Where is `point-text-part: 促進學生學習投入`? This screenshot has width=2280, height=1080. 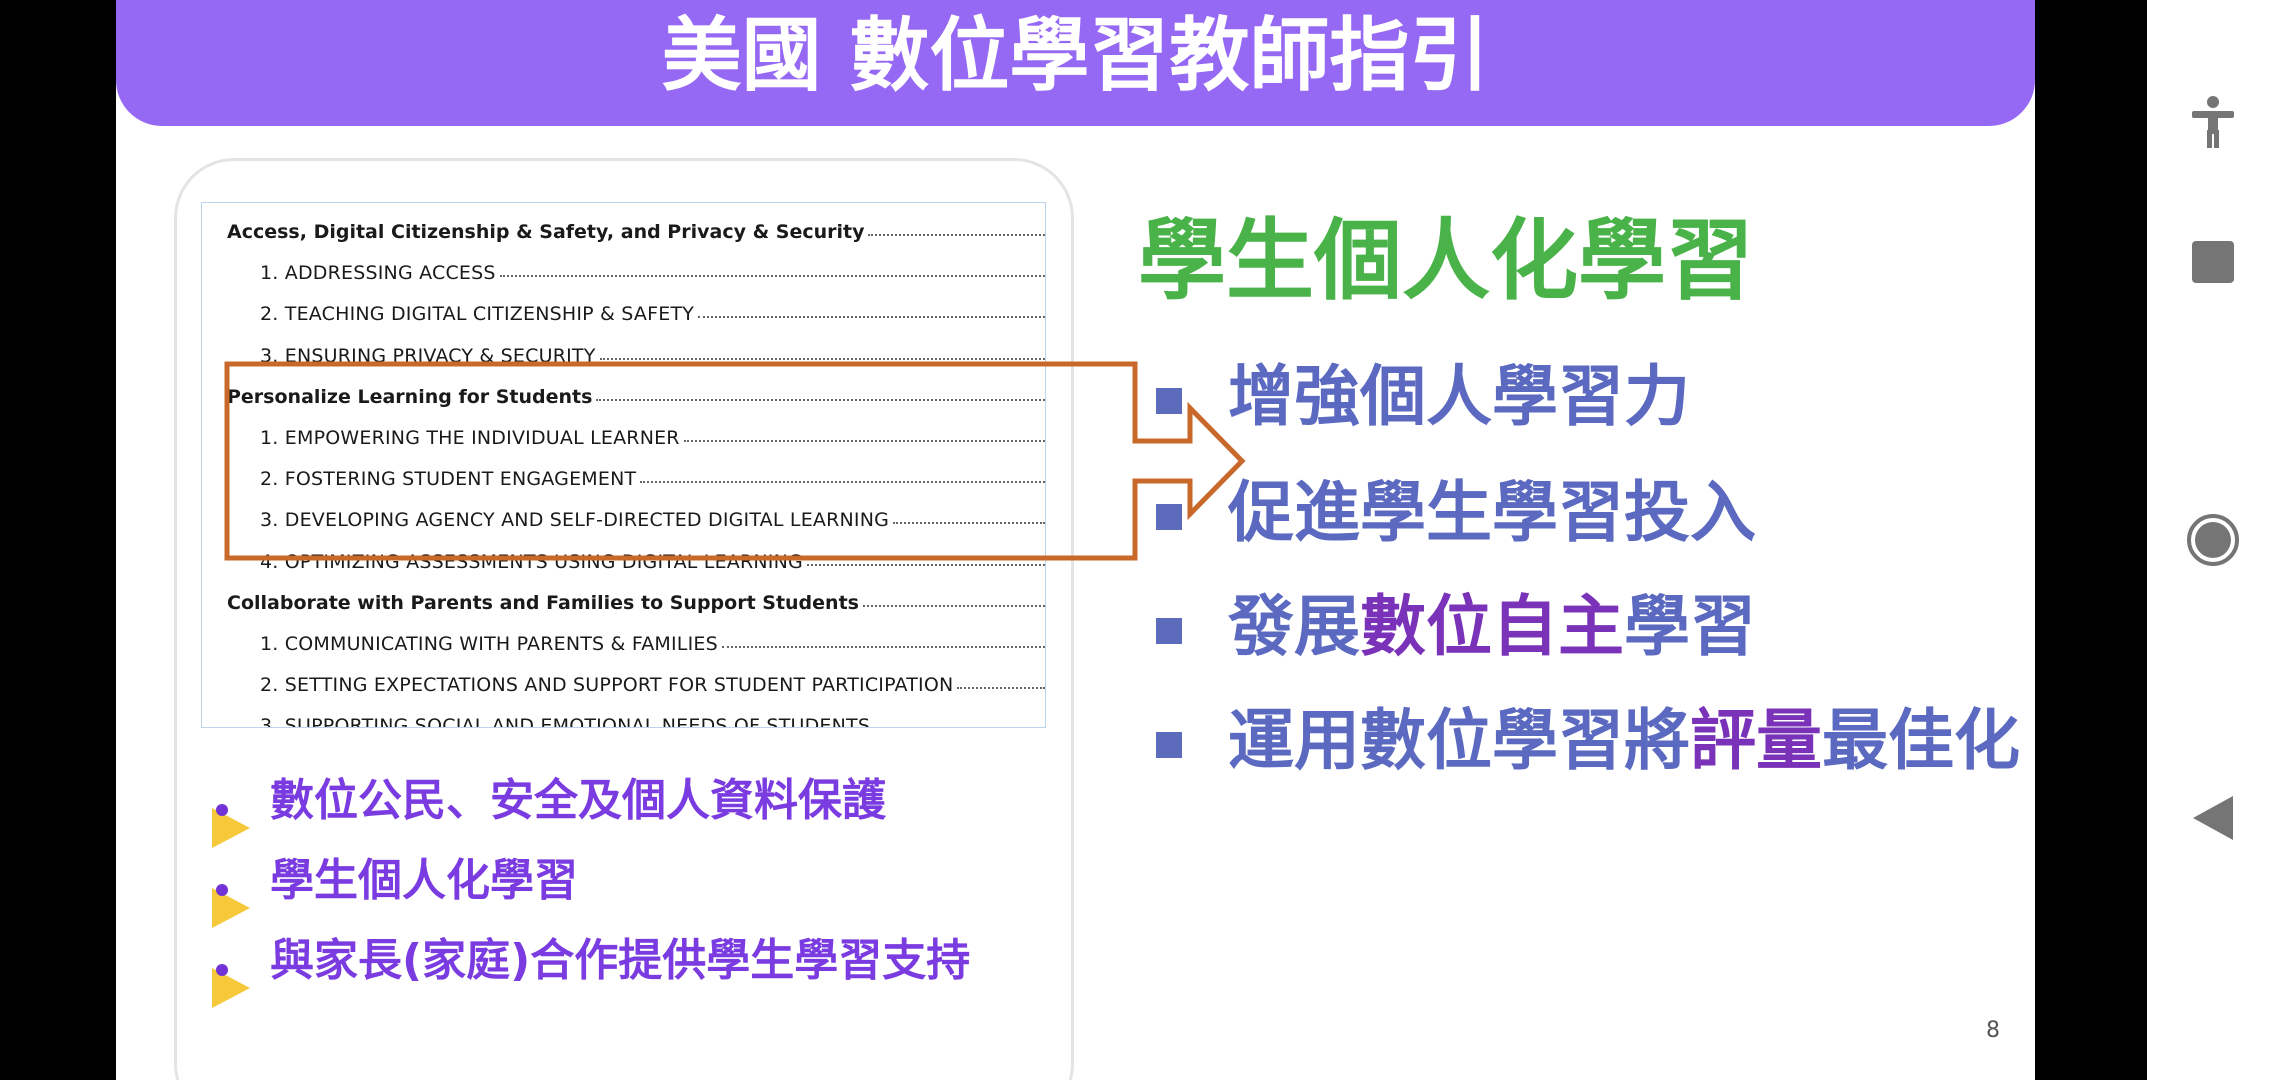
point-text-part: 促進學生學習投入 is located at coordinates (1492, 512).